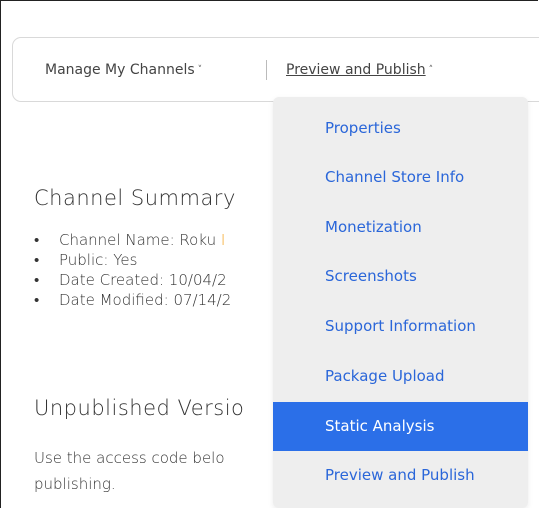 This screenshot has height=508, width=539. What do you see at coordinates (400, 177) in the screenshot?
I see `menu-item-channel-store-info: Channel Store Info` at bounding box center [400, 177].